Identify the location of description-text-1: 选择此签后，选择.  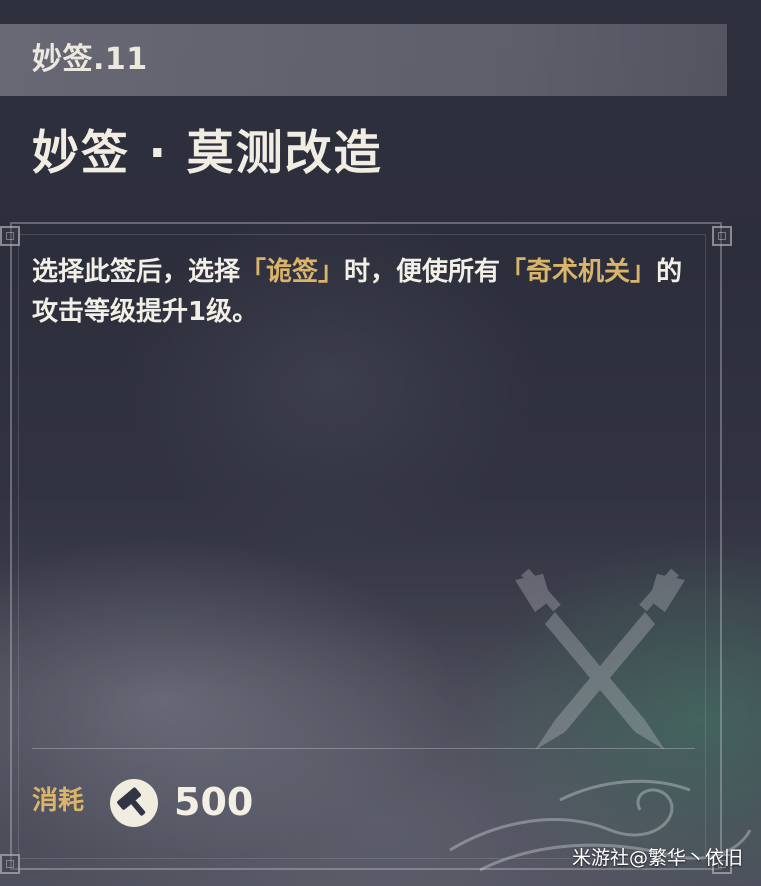
(136, 272).